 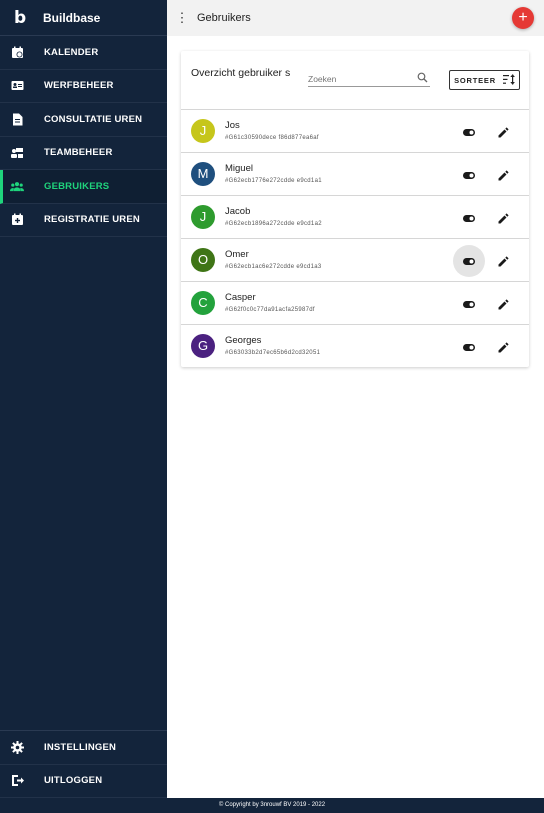 What do you see at coordinates (71, 52) in the screenshot?
I see `sidebar-item-label: KALENDER` at bounding box center [71, 52].